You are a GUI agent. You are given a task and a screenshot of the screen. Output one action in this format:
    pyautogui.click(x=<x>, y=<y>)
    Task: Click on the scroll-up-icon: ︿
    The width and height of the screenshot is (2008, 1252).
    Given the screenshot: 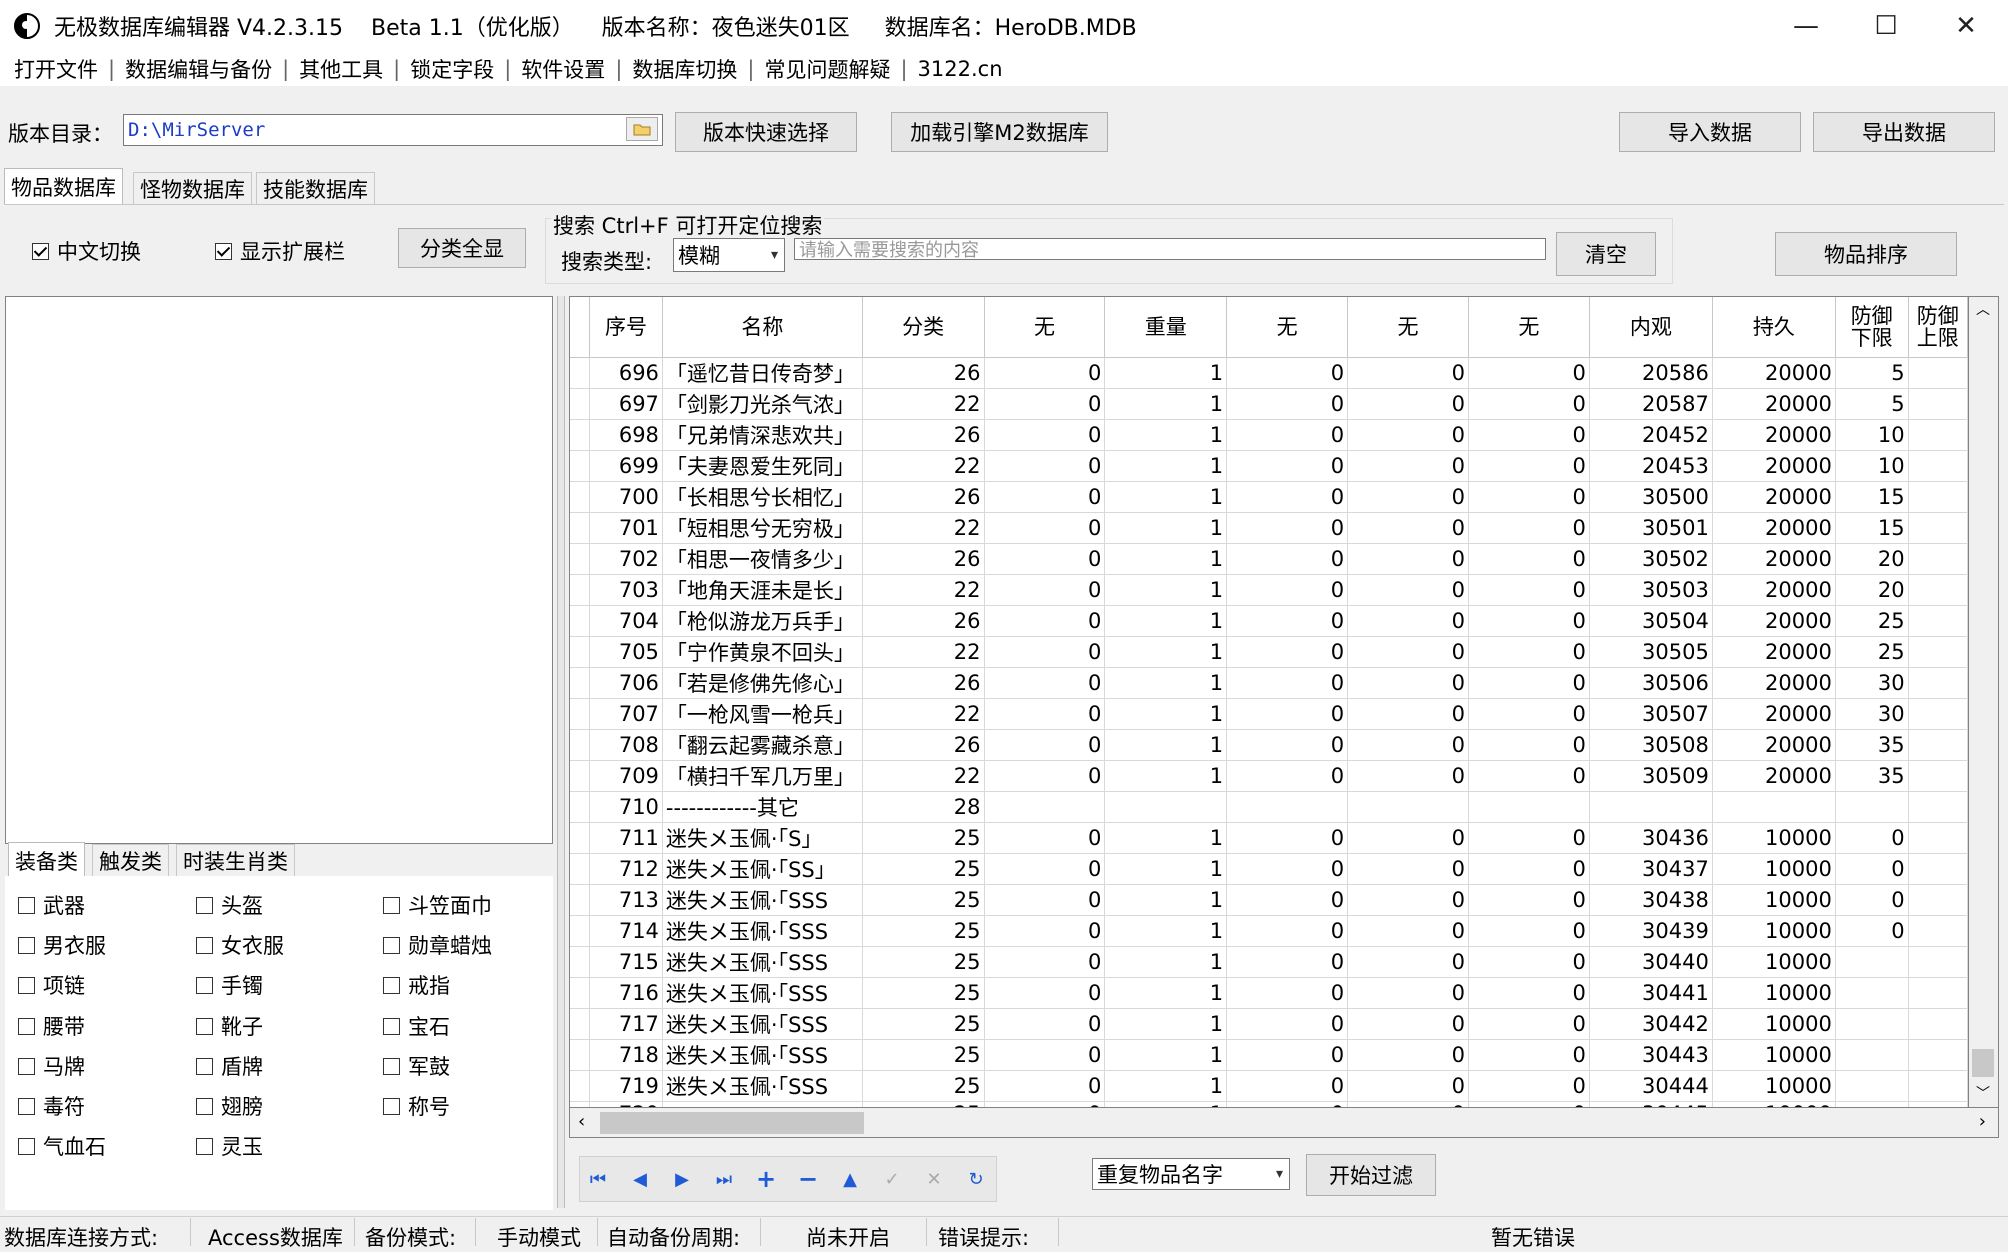 What is the action you would take?
    pyautogui.click(x=1983, y=311)
    